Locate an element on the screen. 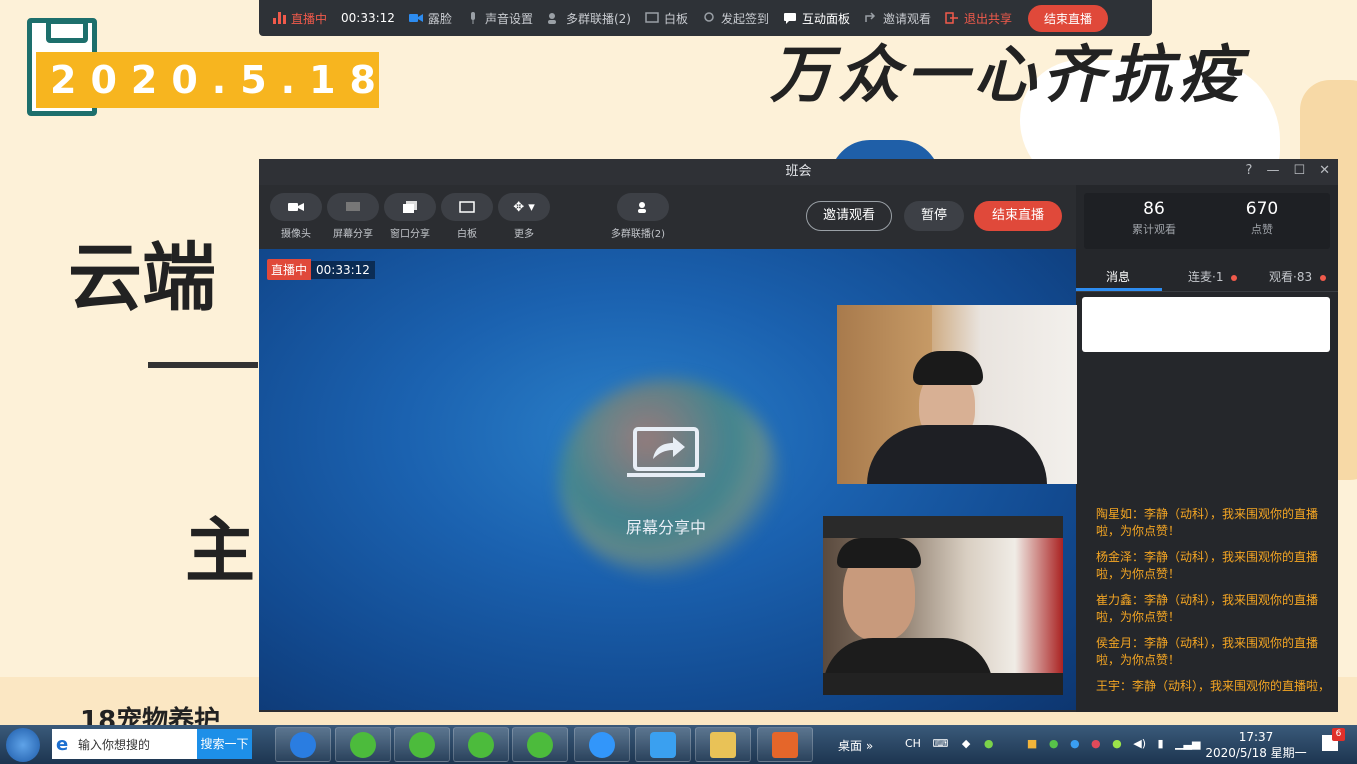 The image size is (1357, 764). multi-group-broadcast: 多群联播(2) is located at coordinates (589, 18).